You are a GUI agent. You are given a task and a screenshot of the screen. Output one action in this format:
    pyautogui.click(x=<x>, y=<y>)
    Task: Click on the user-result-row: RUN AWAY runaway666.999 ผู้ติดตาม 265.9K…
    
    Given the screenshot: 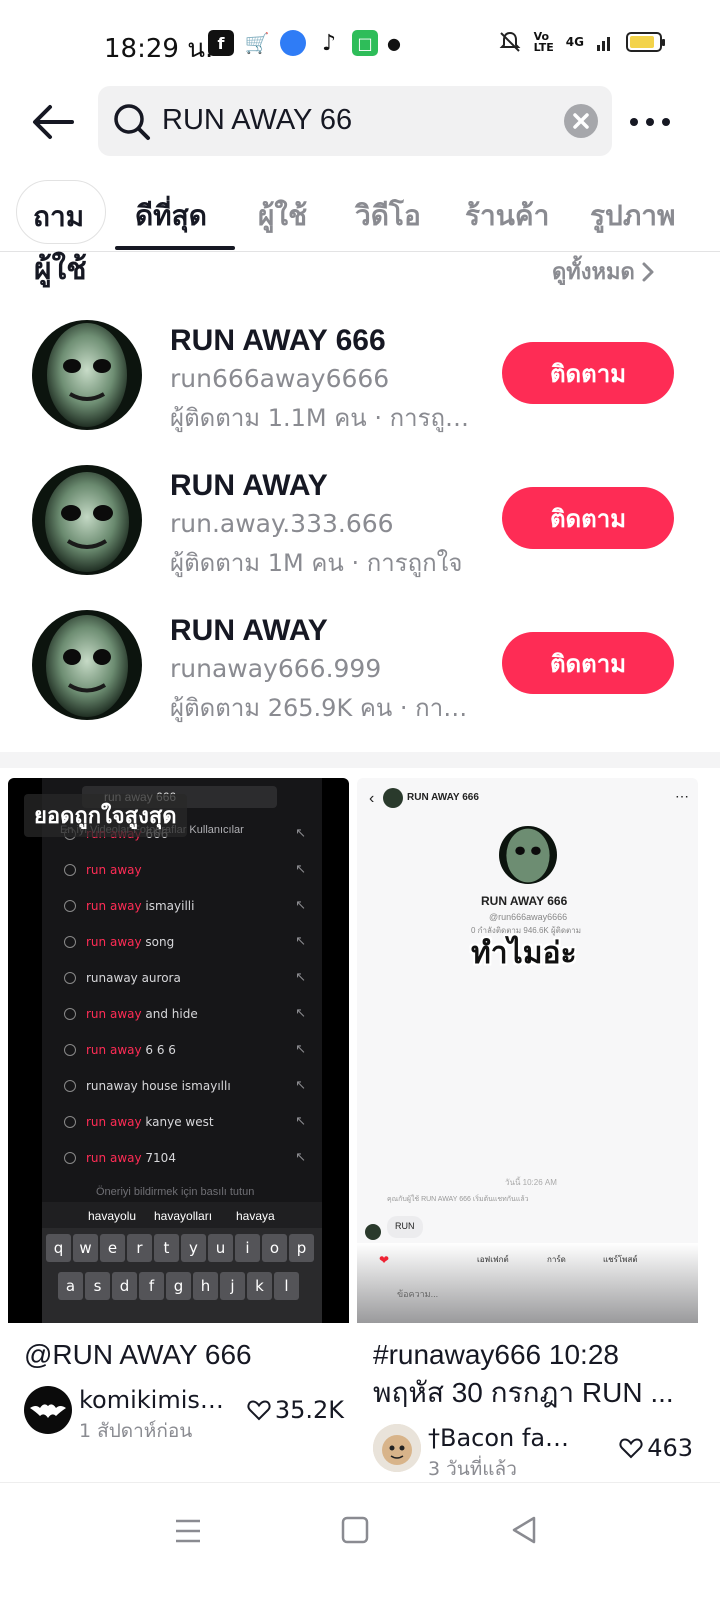 What is the action you would take?
    pyautogui.click(x=360, y=680)
    